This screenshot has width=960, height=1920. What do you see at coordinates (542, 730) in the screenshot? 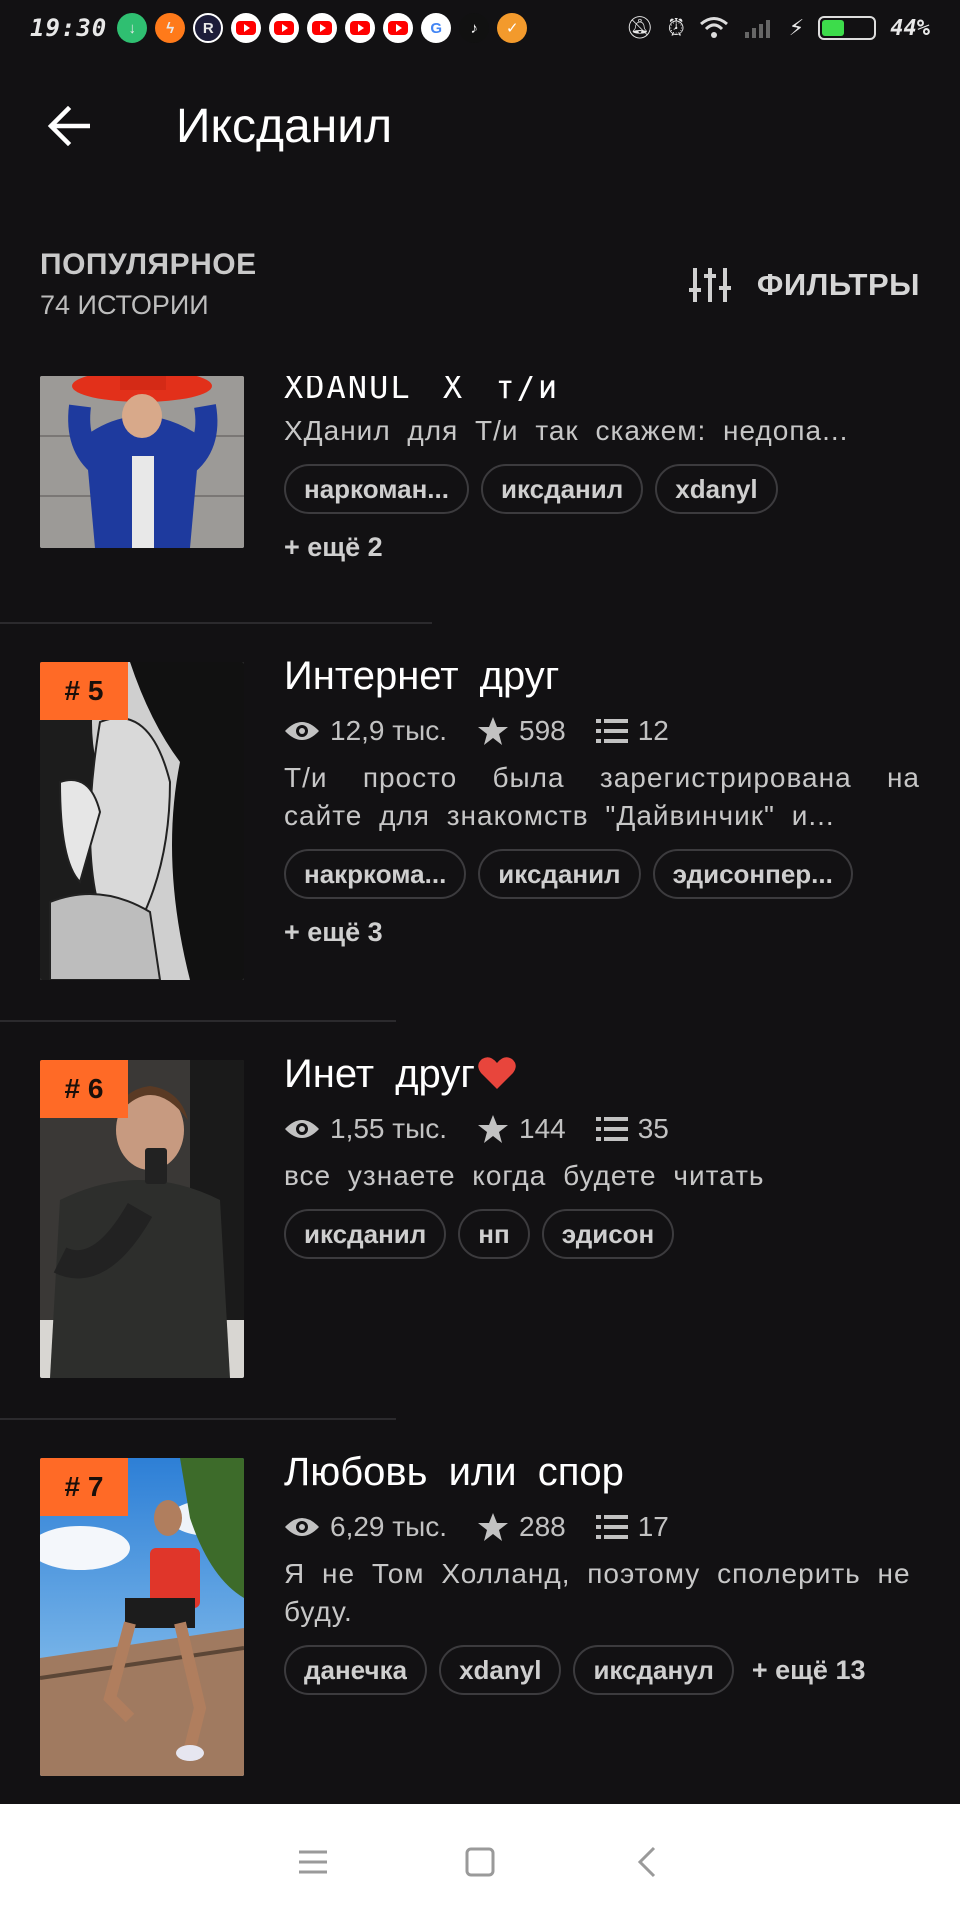
I see `stars-count: 598` at bounding box center [542, 730].